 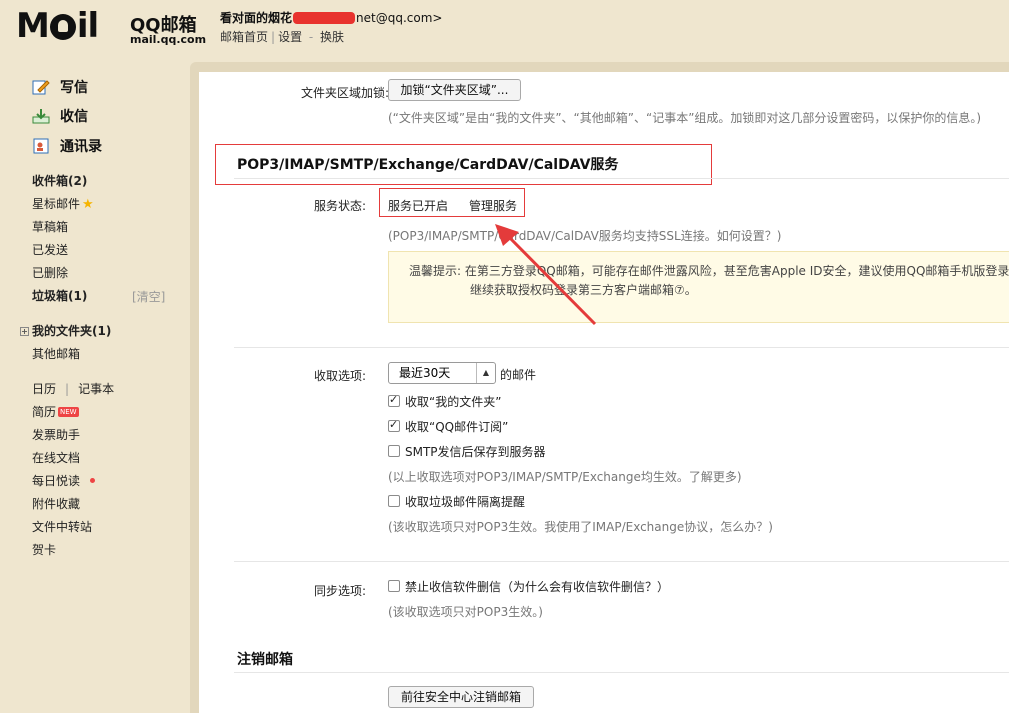 I want to click on receive-range-value: 最近30天, so click(x=425, y=373).